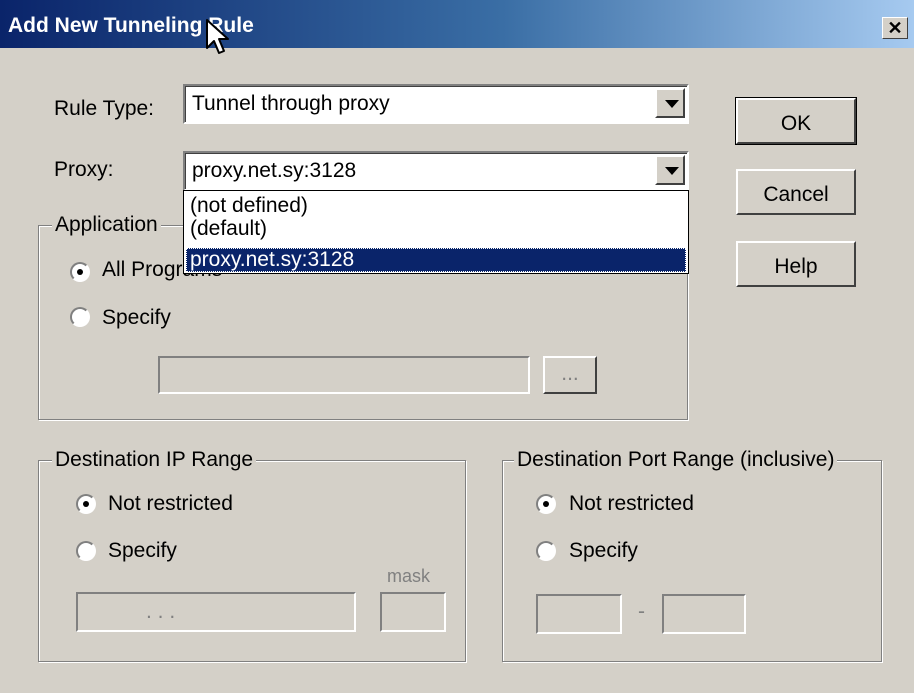 The width and height of the screenshot is (914, 693). I want to click on port-specify-radio, so click(546, 551).